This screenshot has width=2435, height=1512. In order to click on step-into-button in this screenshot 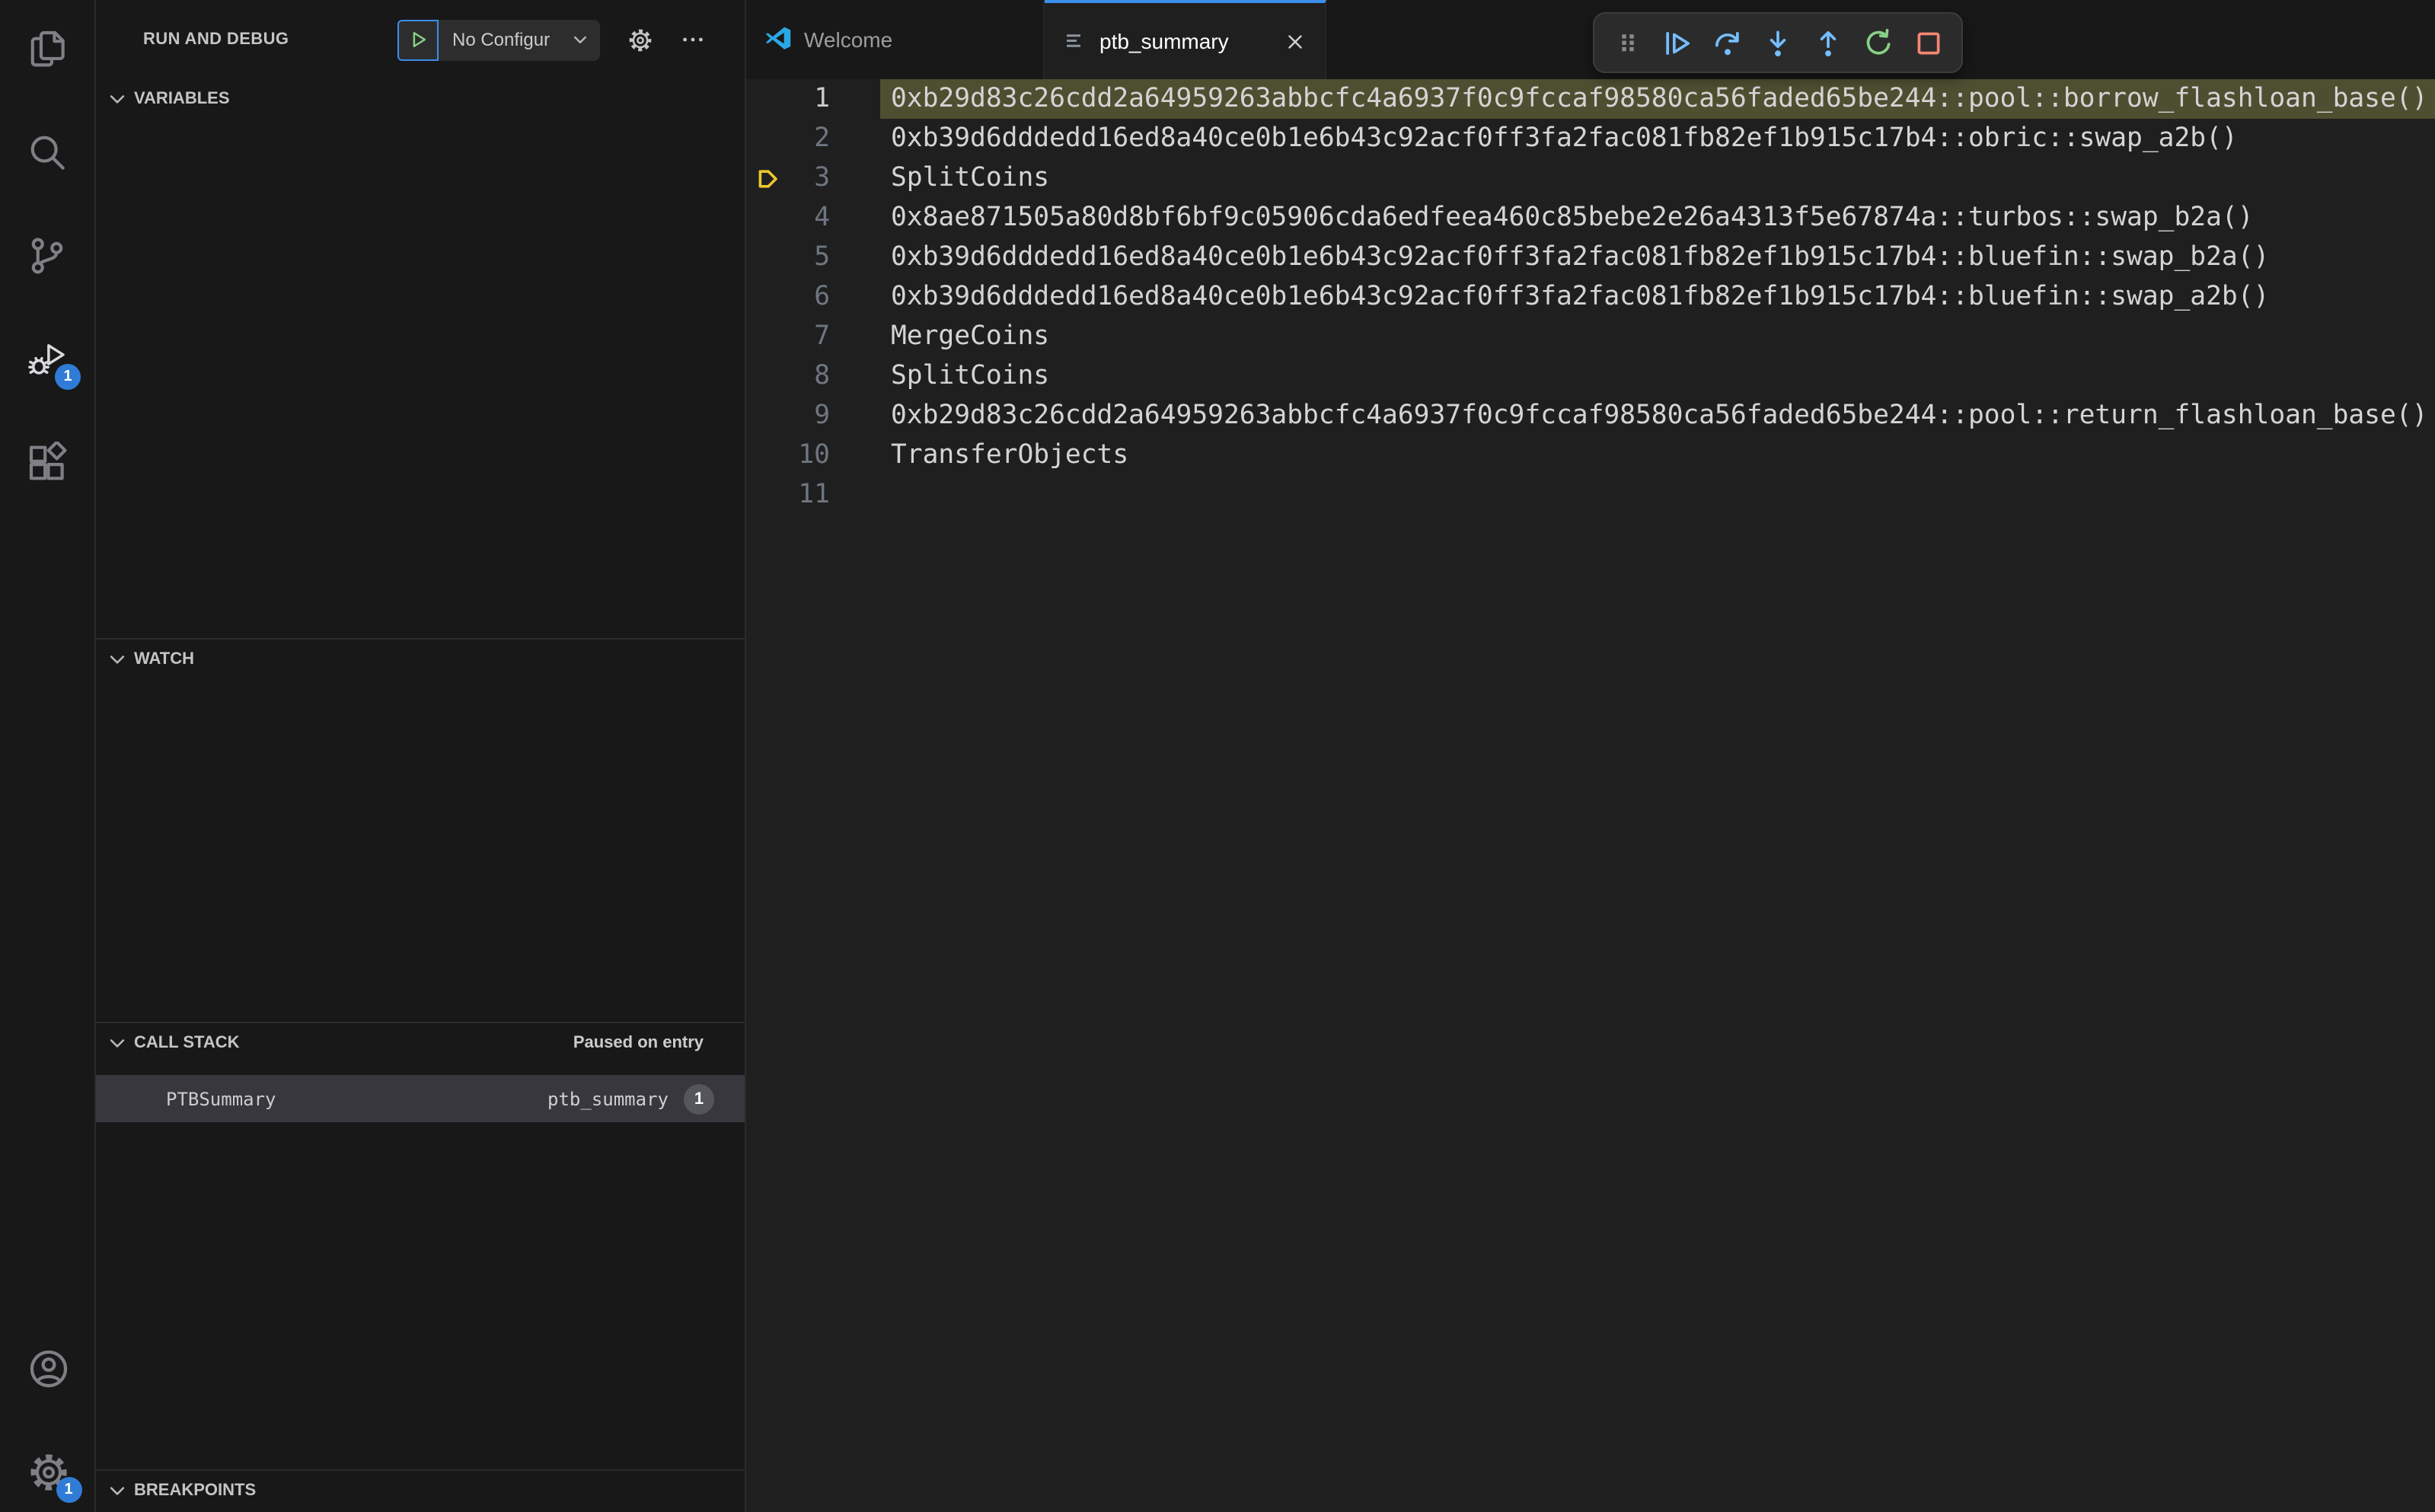, I will do `click(1778, 43)`.